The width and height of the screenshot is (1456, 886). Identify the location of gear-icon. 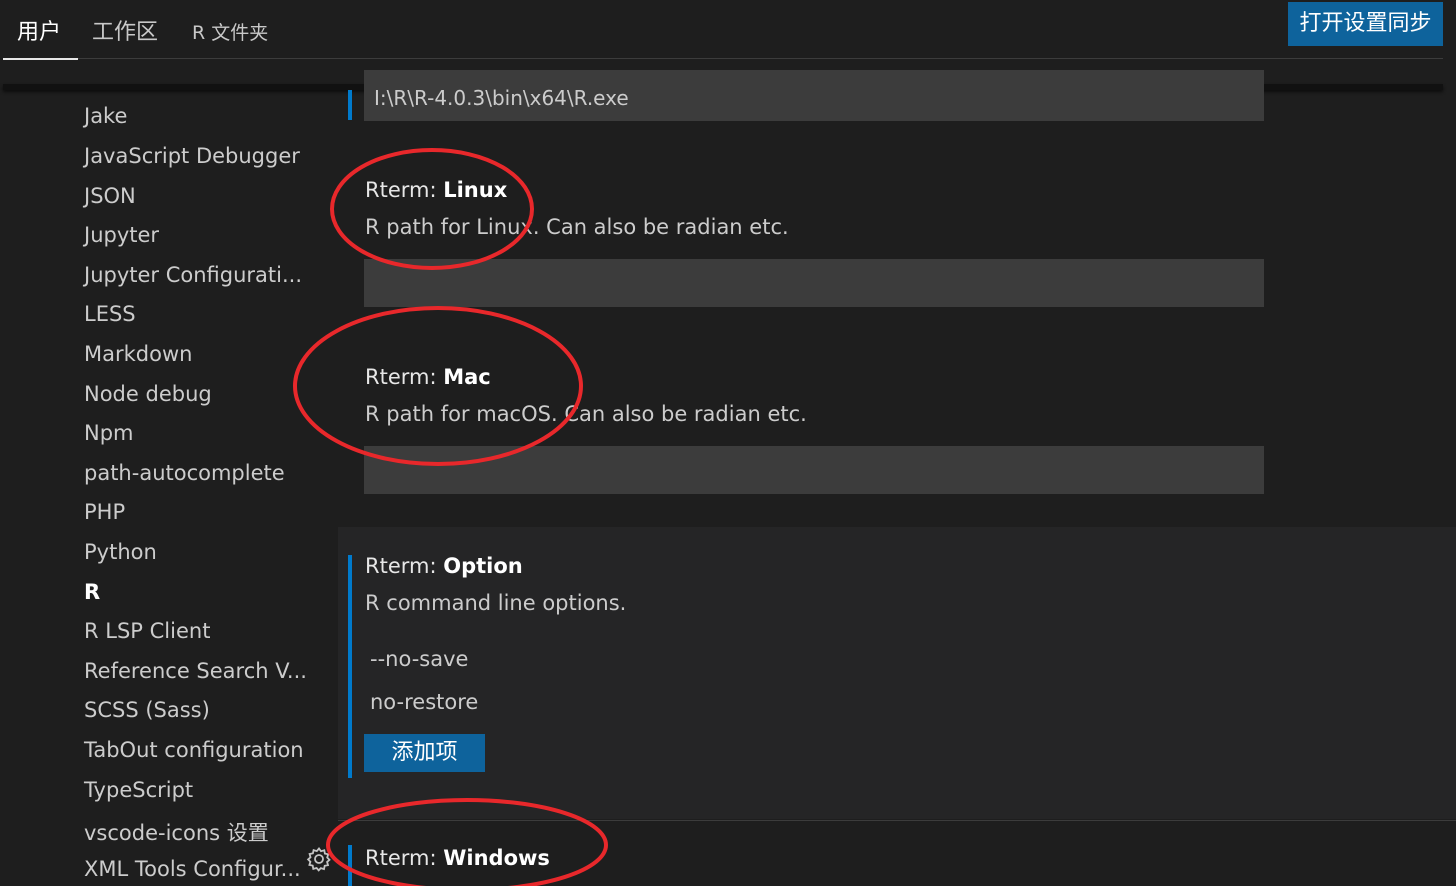
(319, 859).